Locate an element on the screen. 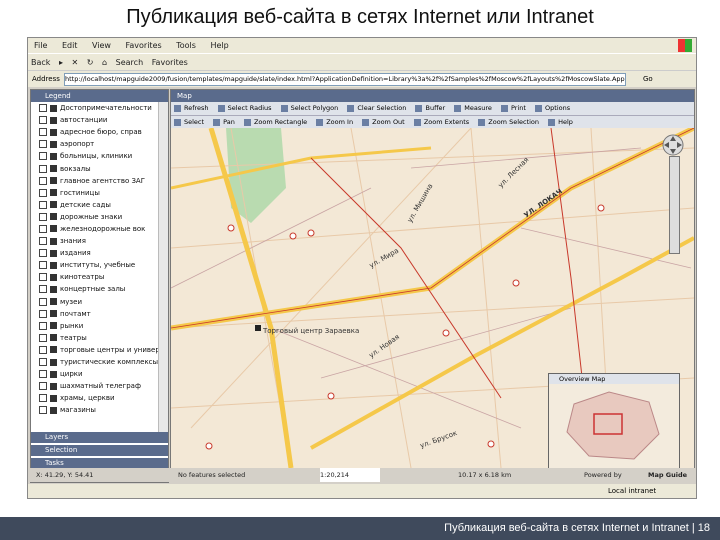  layer-label: цирки is located at coordinates (71, 374).